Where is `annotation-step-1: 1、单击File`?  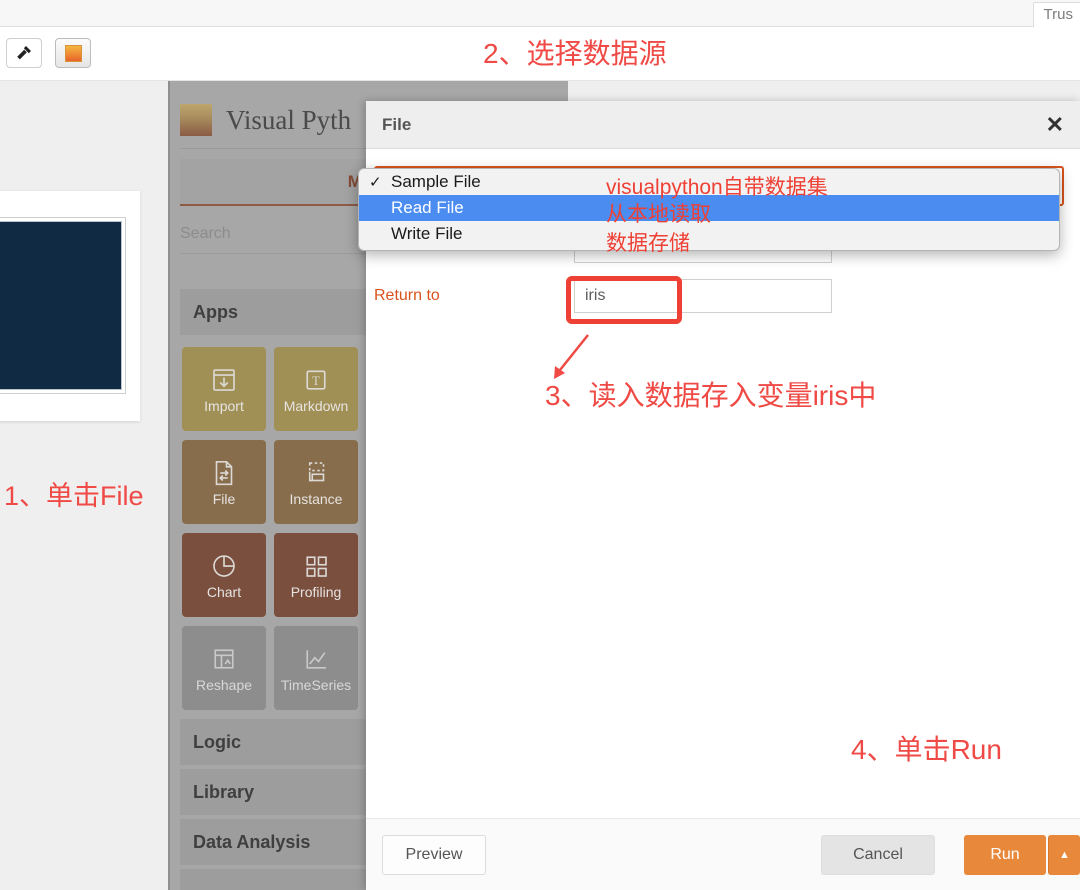 annotation-step-1: 1、单击File is located at coordinates (74, 496).